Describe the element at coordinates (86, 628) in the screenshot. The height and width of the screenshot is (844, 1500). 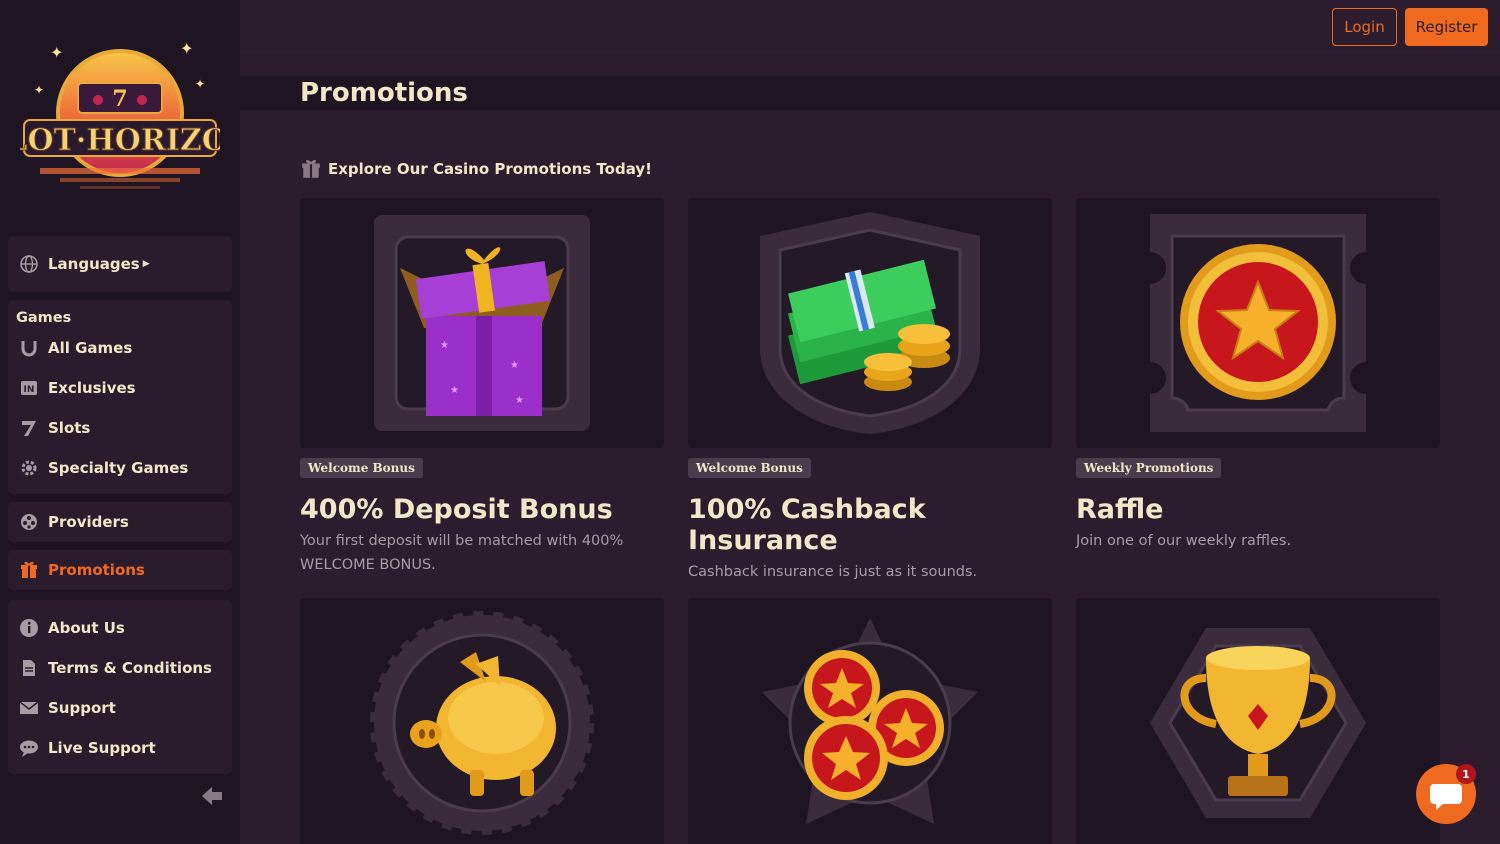
I see `sidebar-item-label: About Us` at that location.